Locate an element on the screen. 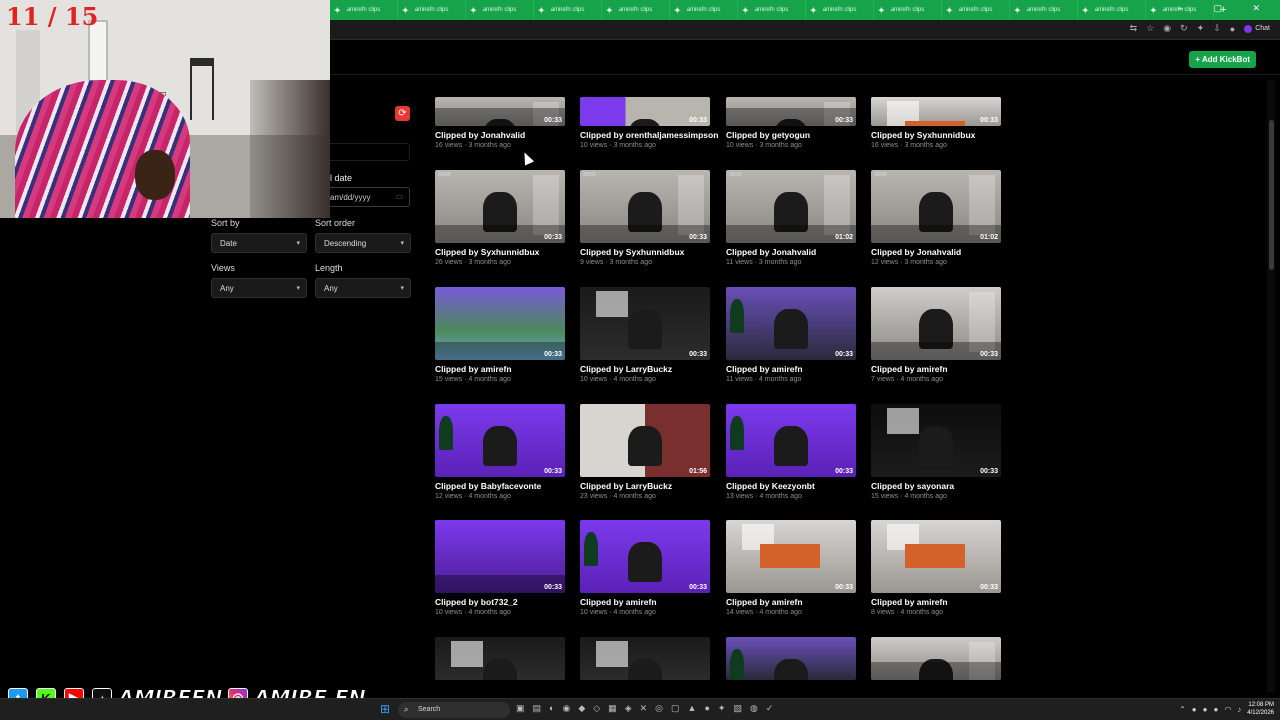 This screenshot has width=1280, height=720. scrollbar-thumb is located at coordinates (1271, 195).